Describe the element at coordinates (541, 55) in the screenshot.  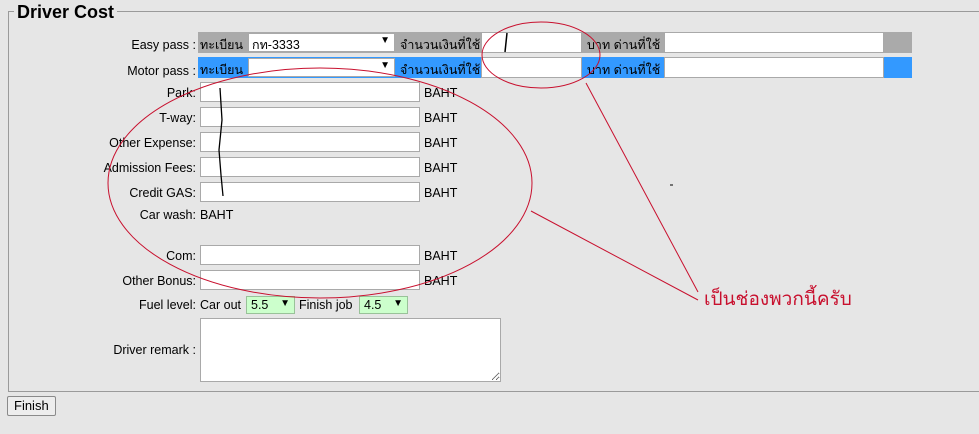
I see `annotation-ellipse-top` at that location.